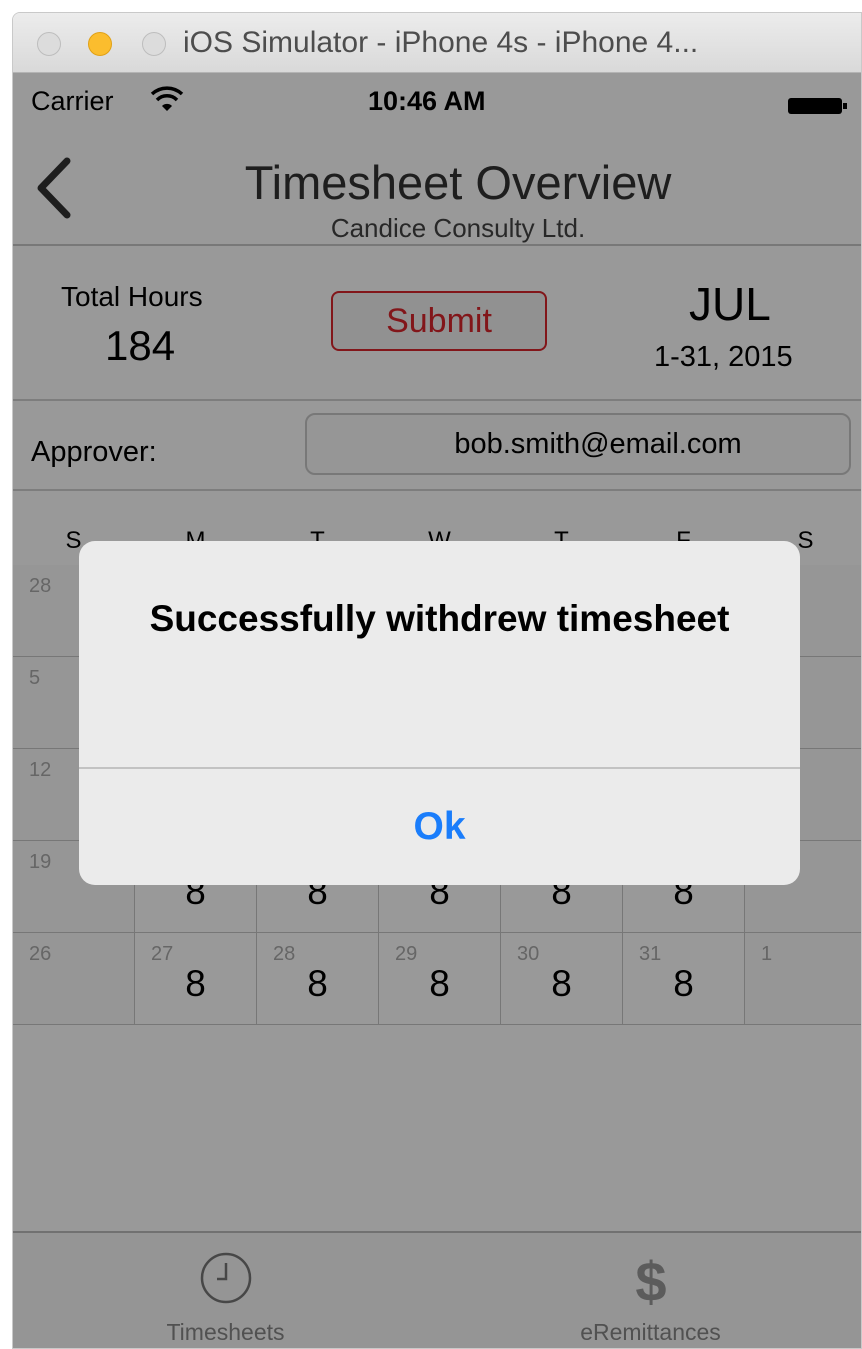 Image resolution: width=862 pixels, height=1349 pixels. What do you see at coordinates (49, 44) in the screenshot?
I see `close-window-button` at bounding box center [49, 44].